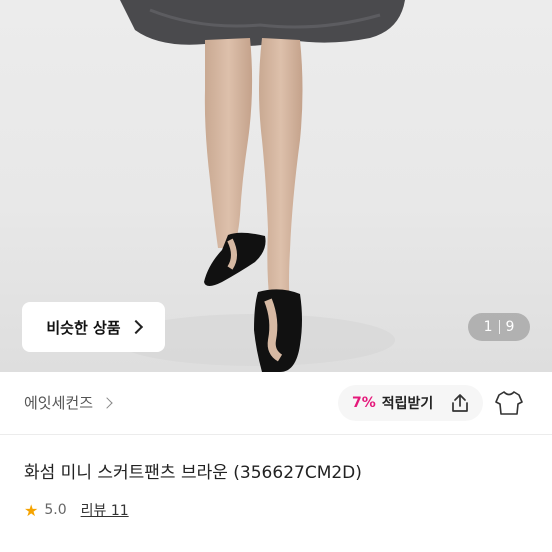 This screenshot has height=552, width=552. I want to click on product-title: 화섬 미니 스커트팬츠 브라운 (356627CM2D), so click(193, 473).